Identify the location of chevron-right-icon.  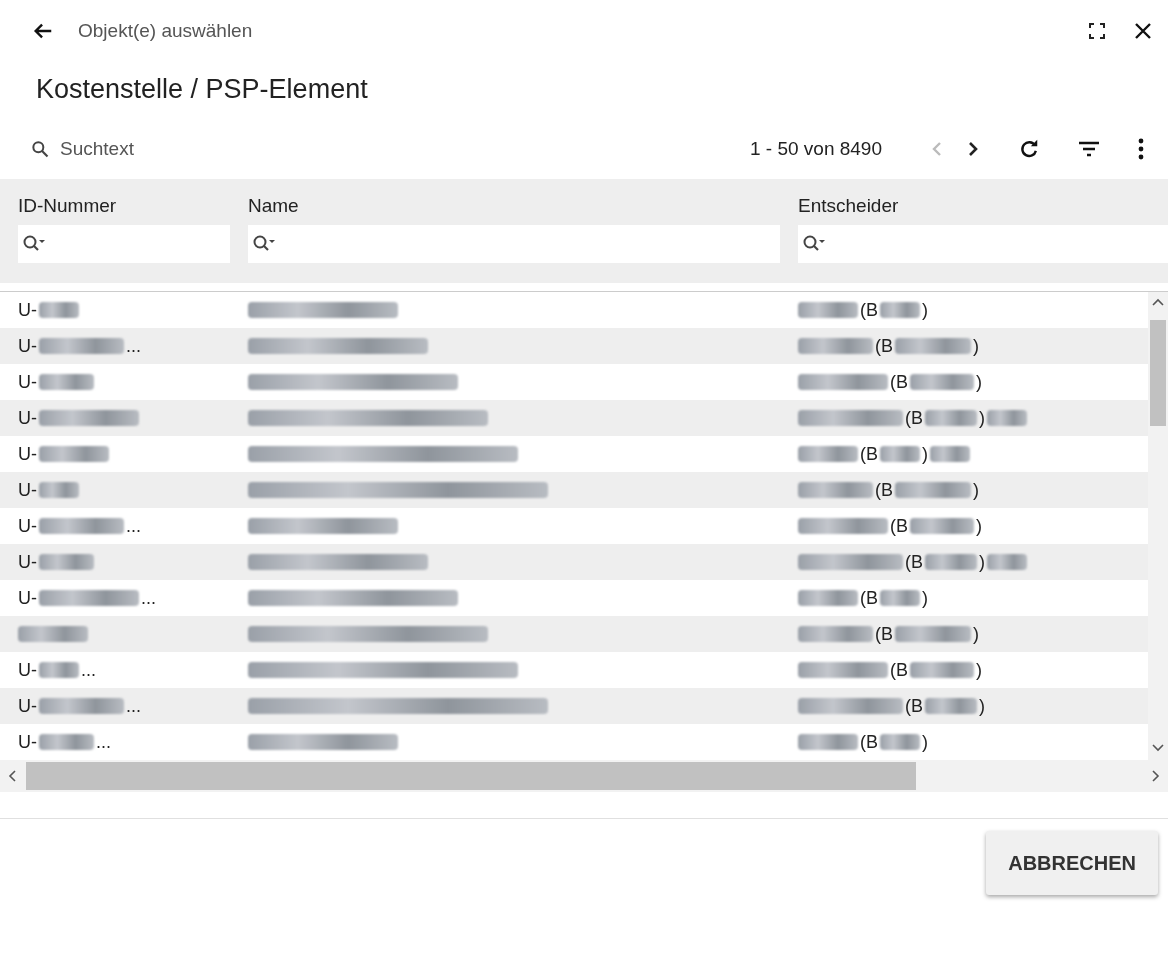
(973, 149).